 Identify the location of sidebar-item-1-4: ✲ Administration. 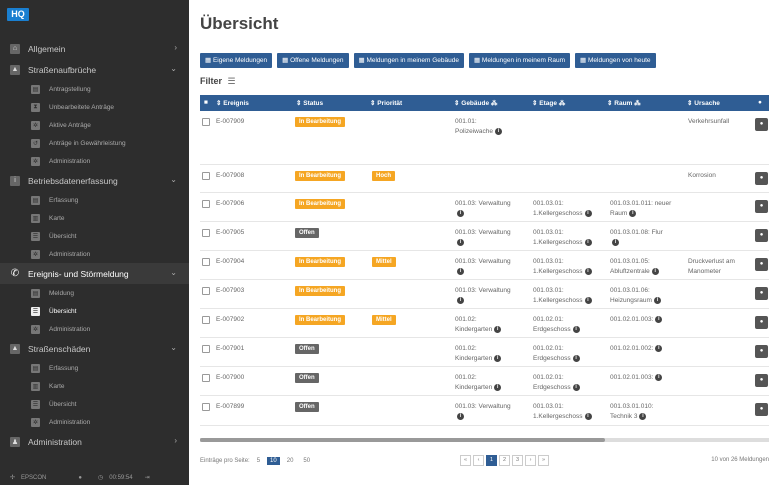
(94, 161).